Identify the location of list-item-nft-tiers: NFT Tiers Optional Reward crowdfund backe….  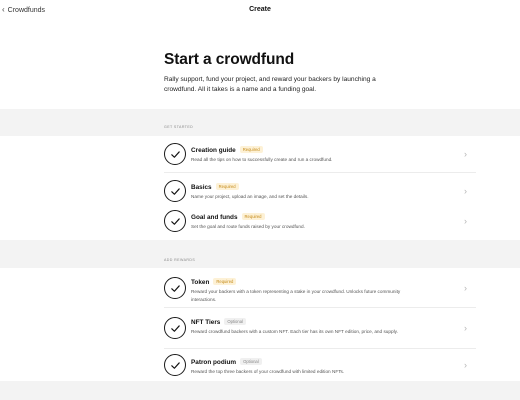
(260, 328).